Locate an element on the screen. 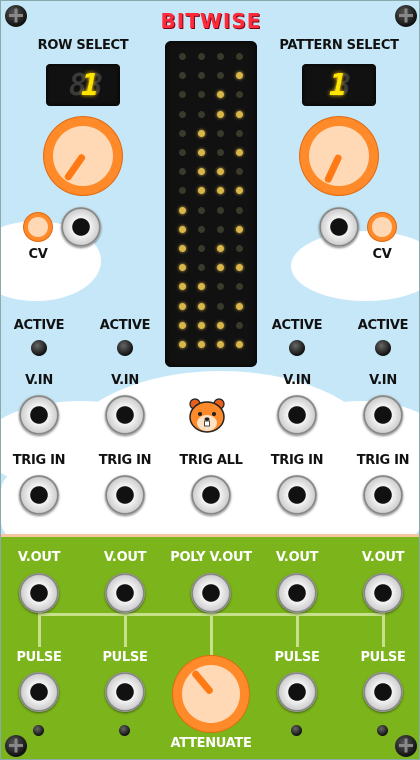 The image size is (420, 760). pattern-select-display: 81 is located at coordinates (339, 85).